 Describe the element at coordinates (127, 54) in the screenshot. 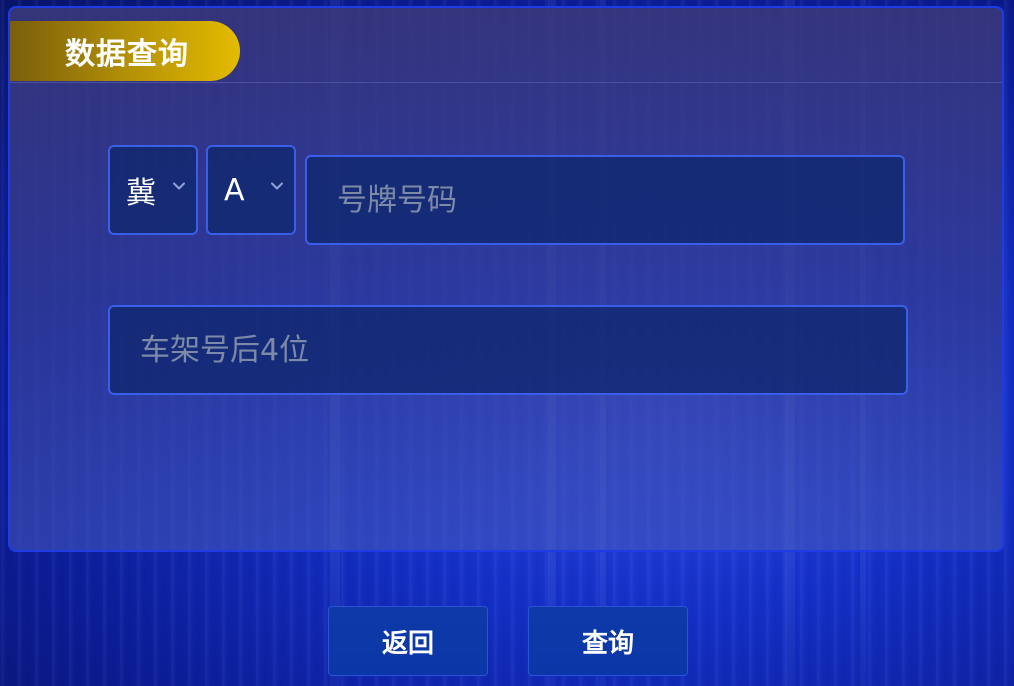

I see `panel-title: 数据查询` at that location.